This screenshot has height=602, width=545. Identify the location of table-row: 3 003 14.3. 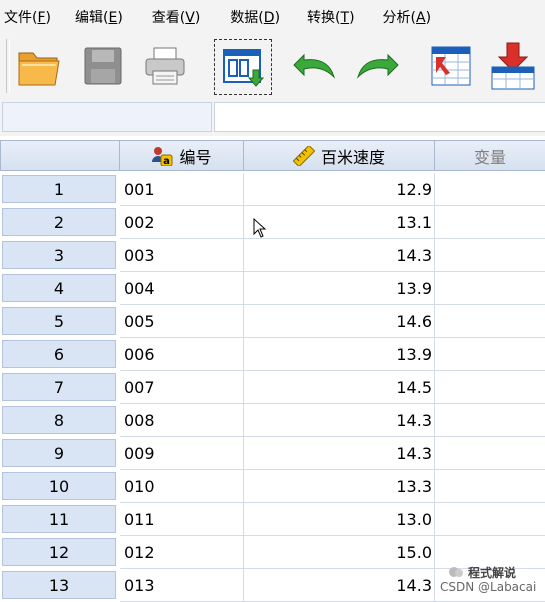
(272, 255).